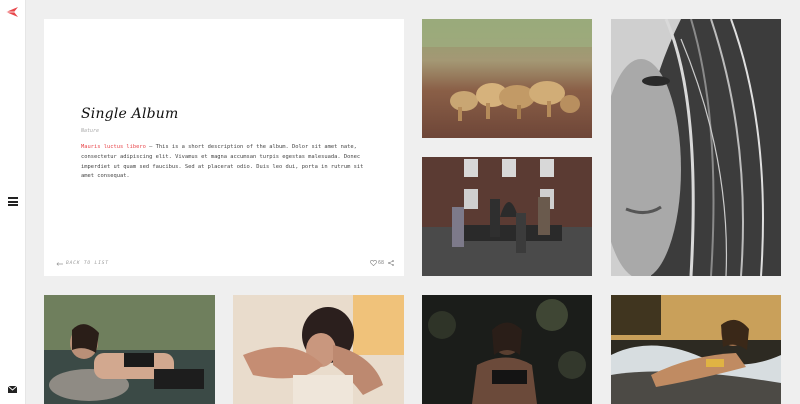 The image size is (800, 404). What do you see at coordinates (373, 263) in the screenshot?
I see `heart-icon` at bounding box center [373, 263].